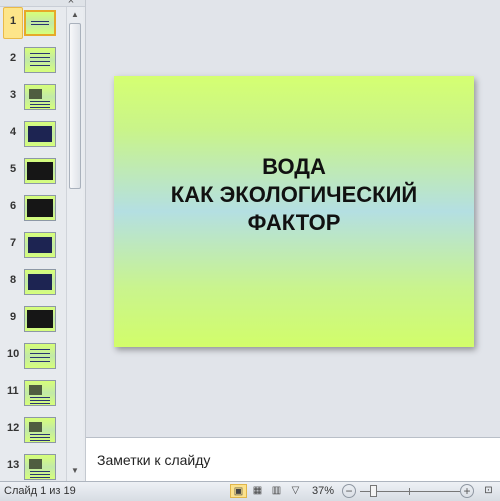 This screenshot has width=500, height=501. What do you see at coordinates (74, 244) in the screenshot?
I see `thumbnail-scrollbar: ▲ ▼` at bounding box center [74, 244].